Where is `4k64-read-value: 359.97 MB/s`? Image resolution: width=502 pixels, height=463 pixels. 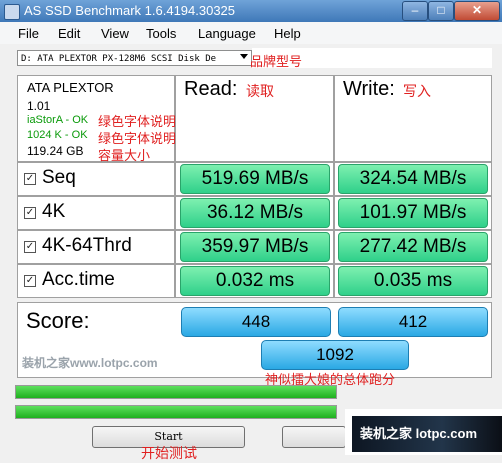
4k64-read-value: 359.97 MB/s is located at coordinates (255, 247).